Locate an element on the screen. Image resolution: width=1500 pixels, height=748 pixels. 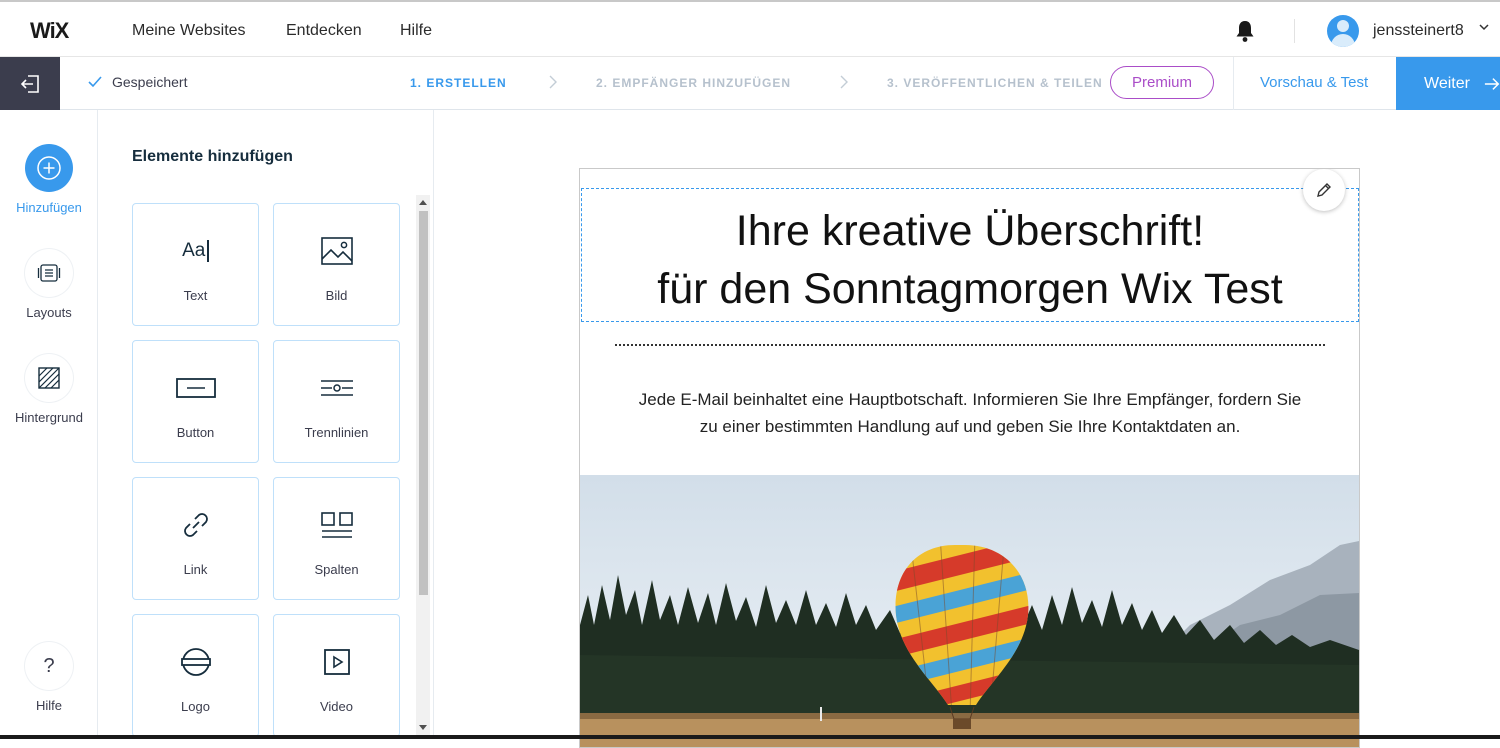
checkmark-icon is located at coordinates (95, 82).